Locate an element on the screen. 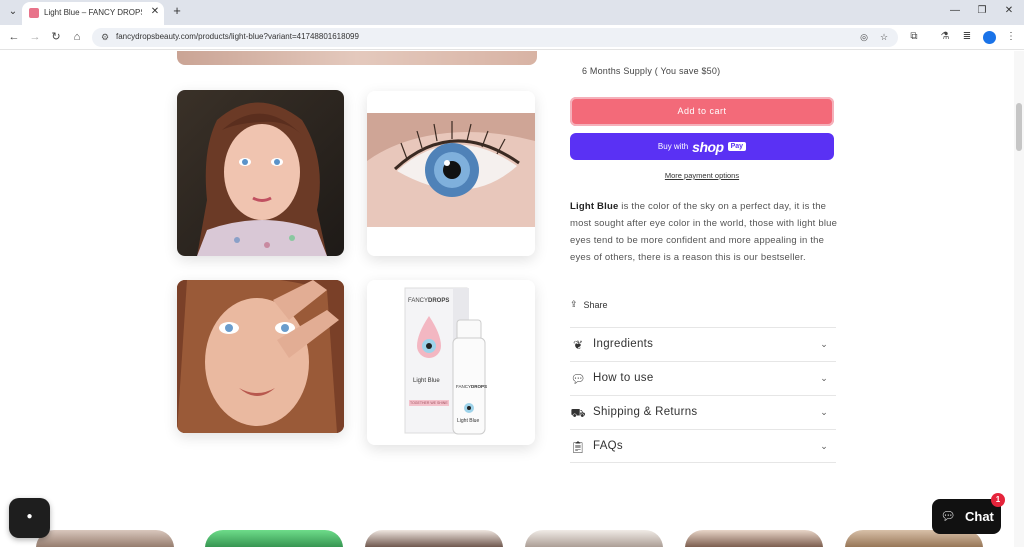 This screenshot has height=547, width=1024. pay-badge: Pay is located at coordinates (737, 146).